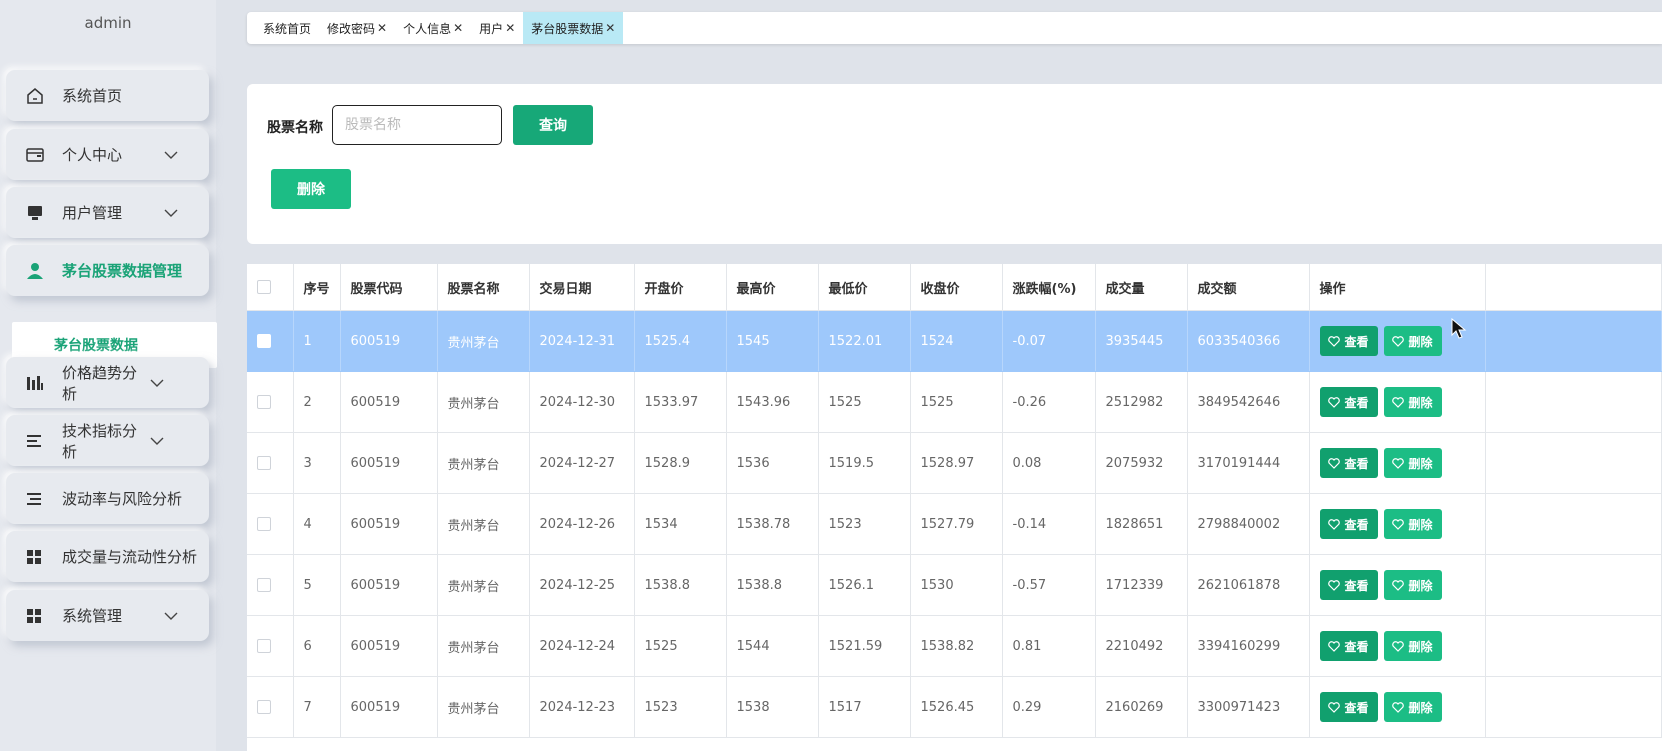 The width and height of the screenshot is (1662, 751). Describe the element at coordinates (107, 95) in the screenshot. I see `sidebar-item-home: 系统首页` at that location.